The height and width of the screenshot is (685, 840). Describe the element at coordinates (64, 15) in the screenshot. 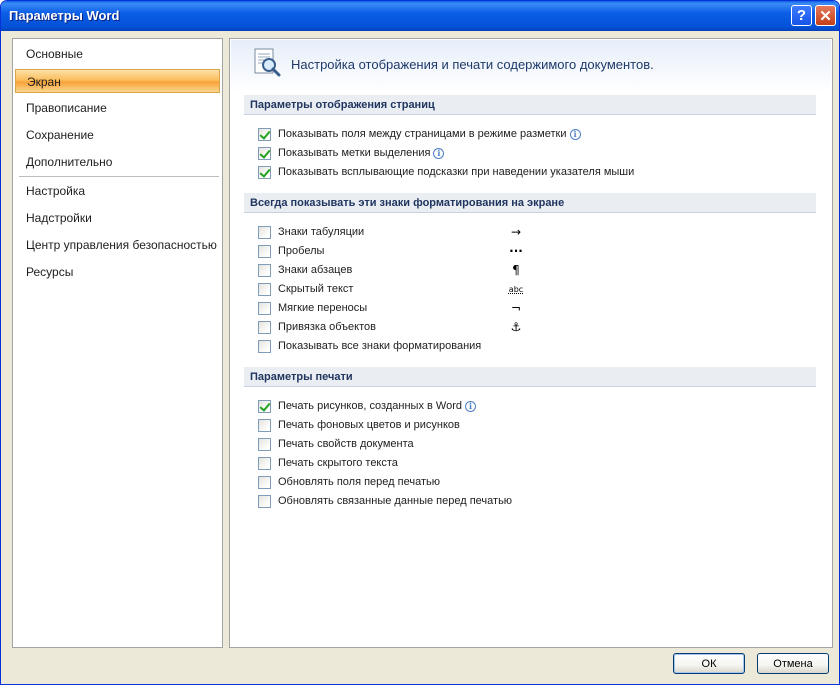

I see `window-title: Параметры Word` at that location.